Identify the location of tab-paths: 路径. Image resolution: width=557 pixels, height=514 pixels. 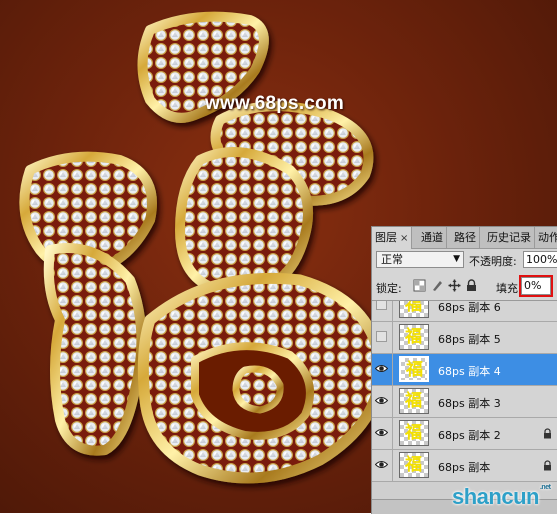
(465, 237).